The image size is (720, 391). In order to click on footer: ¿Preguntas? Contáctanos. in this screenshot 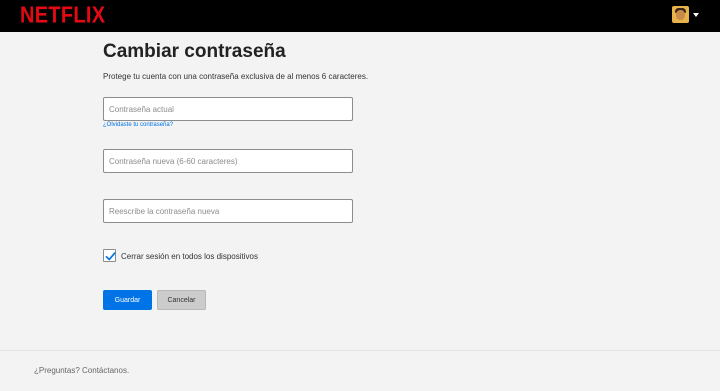, I will do `click(81, 370)`.